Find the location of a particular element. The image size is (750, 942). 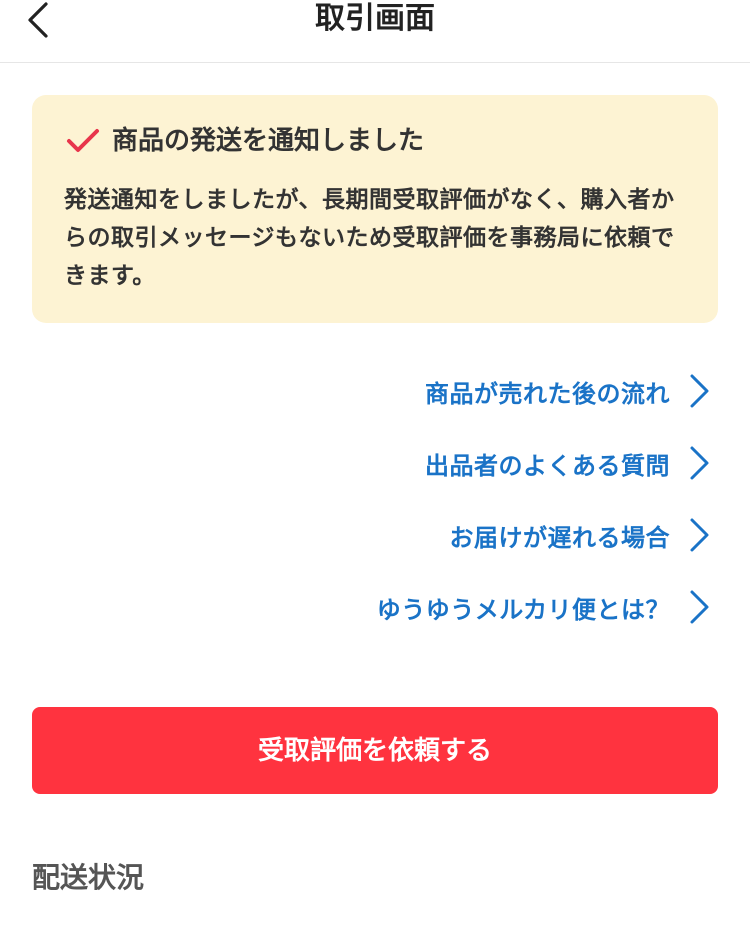

shipping-status-heading: 配送状況 is located at coordinates (88, 877).